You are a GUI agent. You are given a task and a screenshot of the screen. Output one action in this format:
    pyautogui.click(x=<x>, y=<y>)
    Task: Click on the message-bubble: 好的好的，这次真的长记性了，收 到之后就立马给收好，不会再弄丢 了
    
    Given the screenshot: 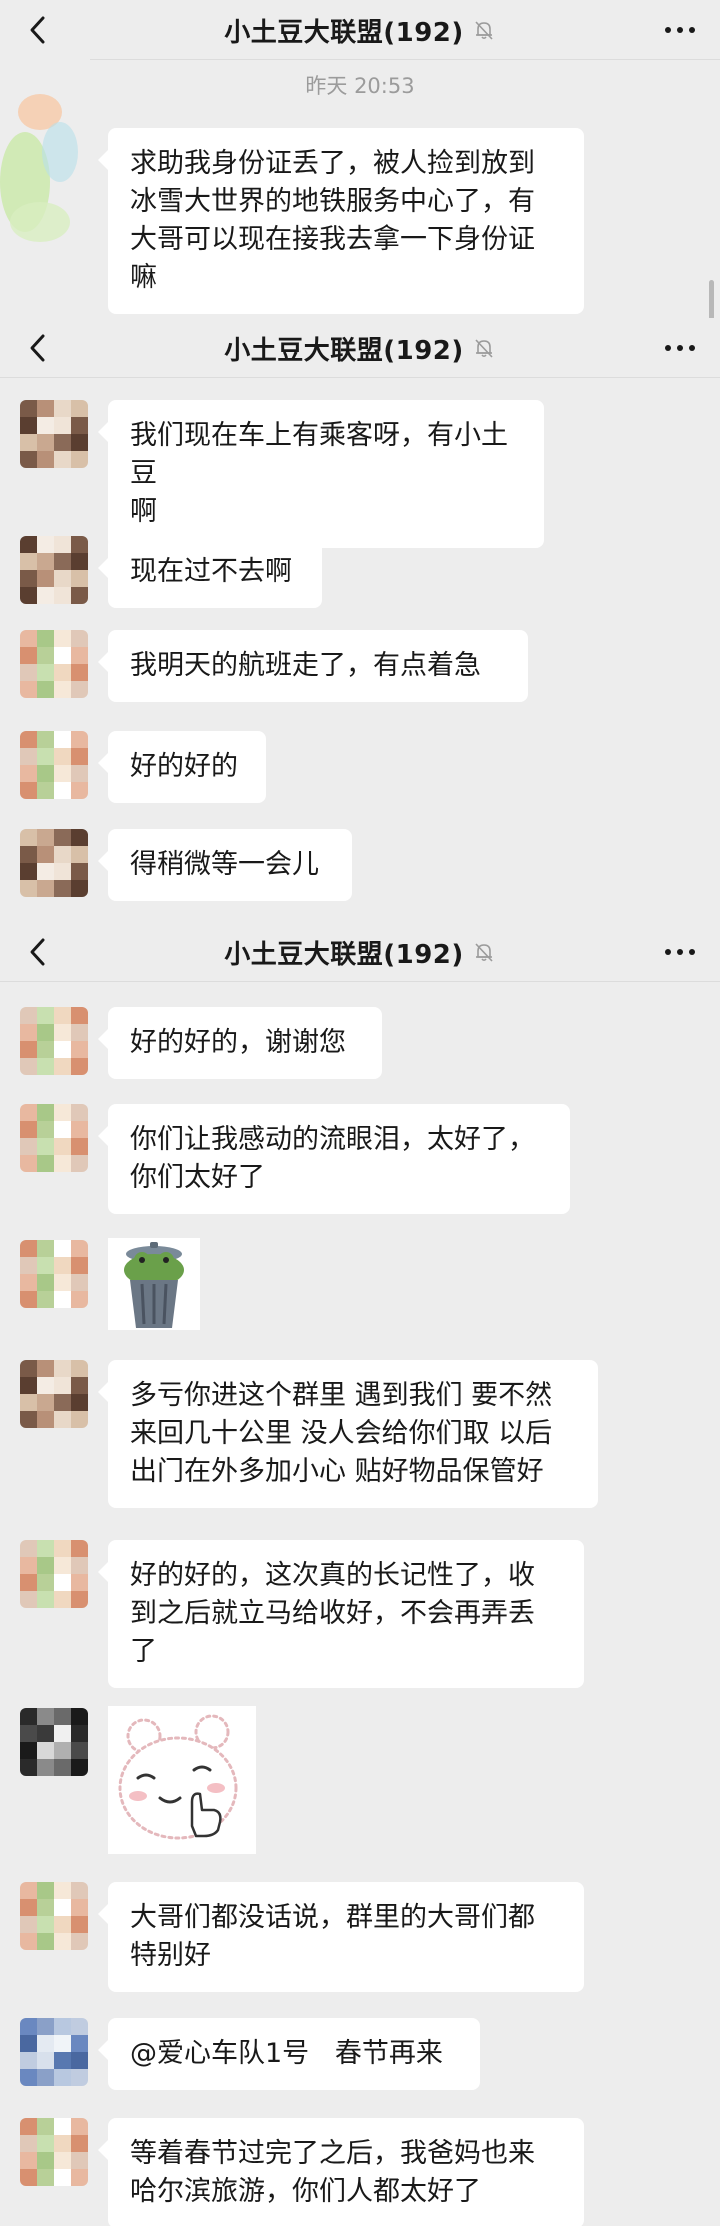 What is the action you would take?
    pyautogui.click(x=341, y=1614)
    